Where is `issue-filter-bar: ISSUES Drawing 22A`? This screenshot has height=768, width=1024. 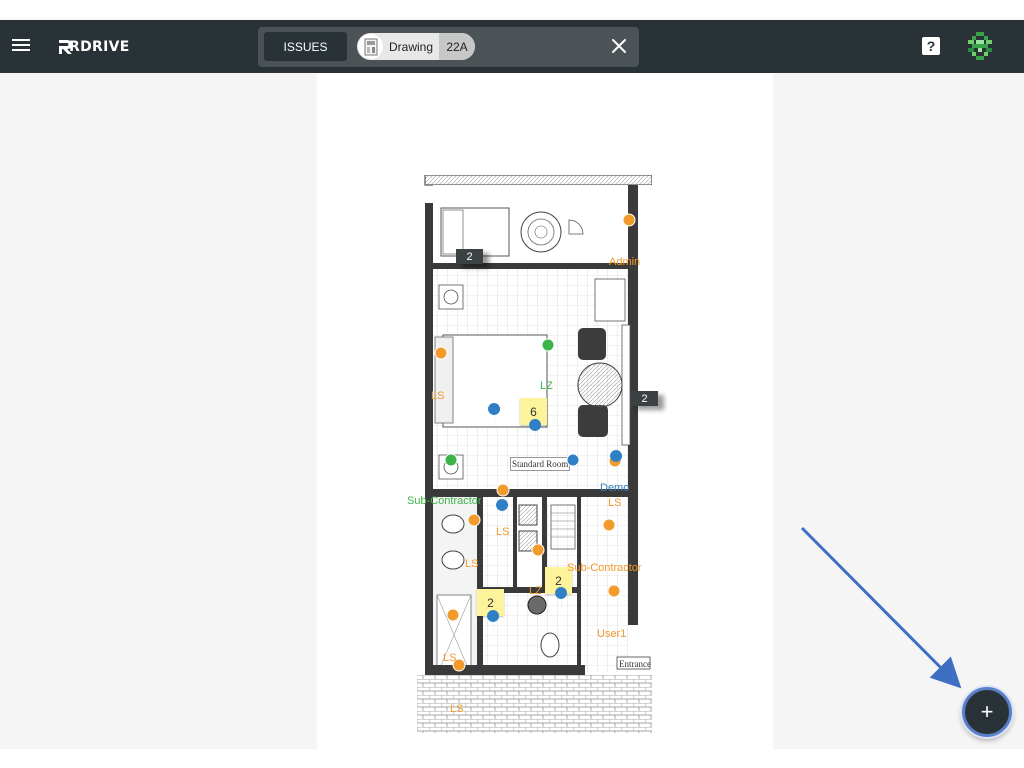
issue-filter-bar: ISSUES Drawing 22A is located at coordinates (448, 47).